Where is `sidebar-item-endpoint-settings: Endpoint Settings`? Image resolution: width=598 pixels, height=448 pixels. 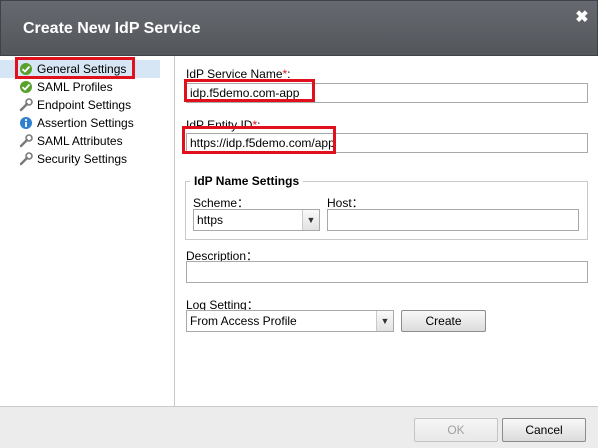
sidebar-item-endpoint-settings: Endpoint Settings is located at coordinates (87, 105).